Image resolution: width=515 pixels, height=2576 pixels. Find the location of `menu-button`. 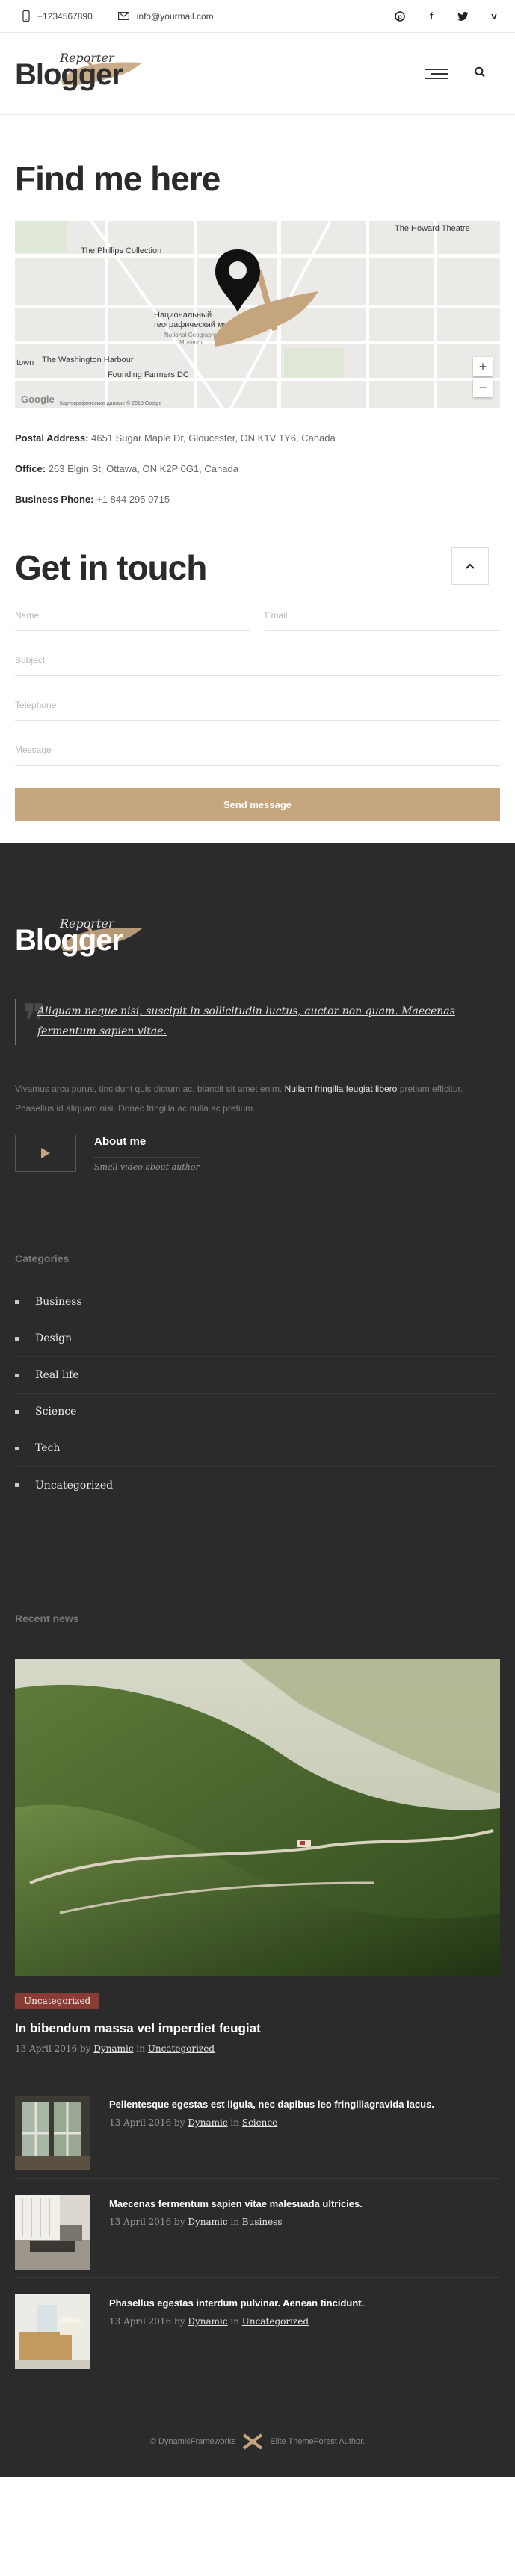

menu-button is located at coordinates (436, 73).